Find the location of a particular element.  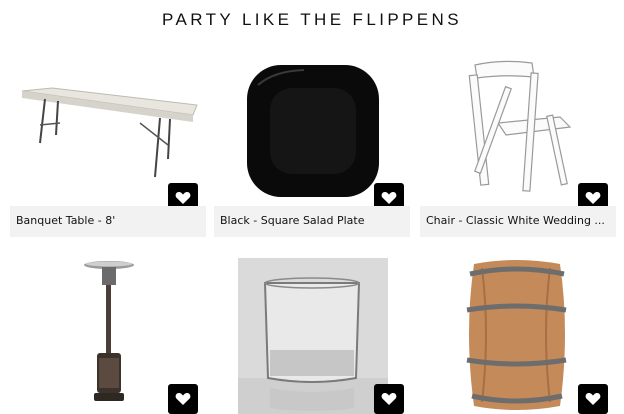

product-card-banquet-table: Banquet Table - 8' is located at coordinates (108, 146).